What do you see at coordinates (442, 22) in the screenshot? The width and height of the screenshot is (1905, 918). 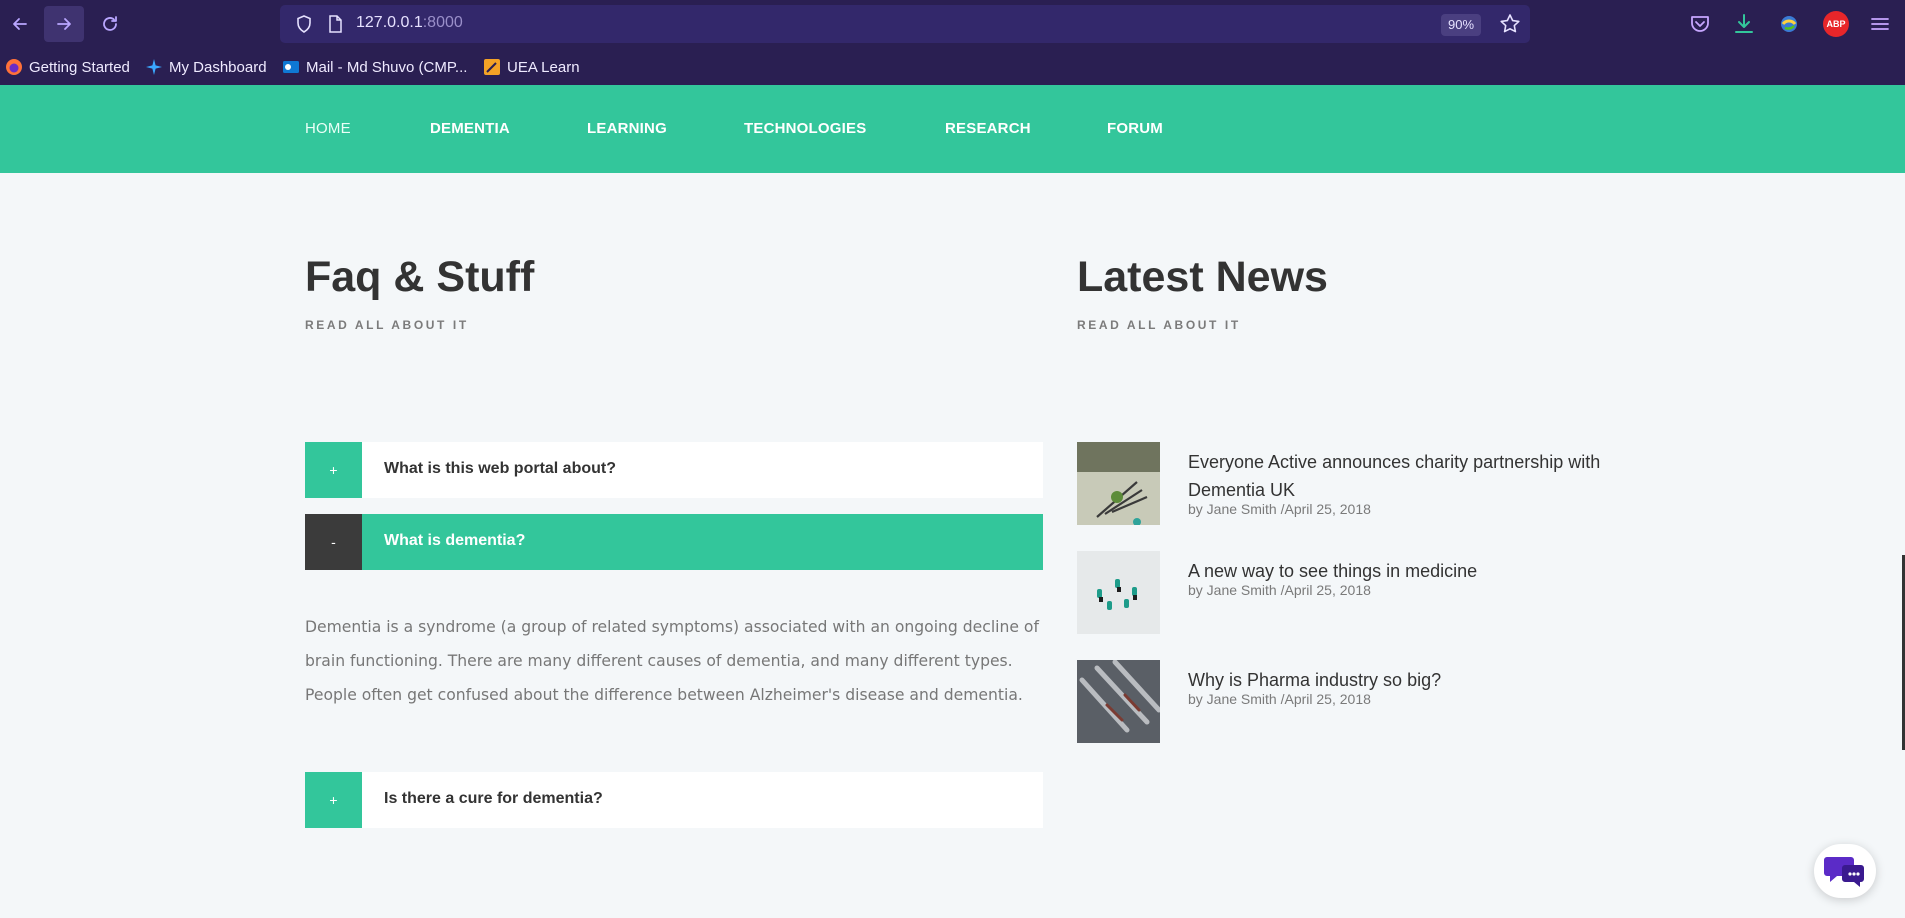 I see `url-port: :8000` at bounding box center [442, 22].